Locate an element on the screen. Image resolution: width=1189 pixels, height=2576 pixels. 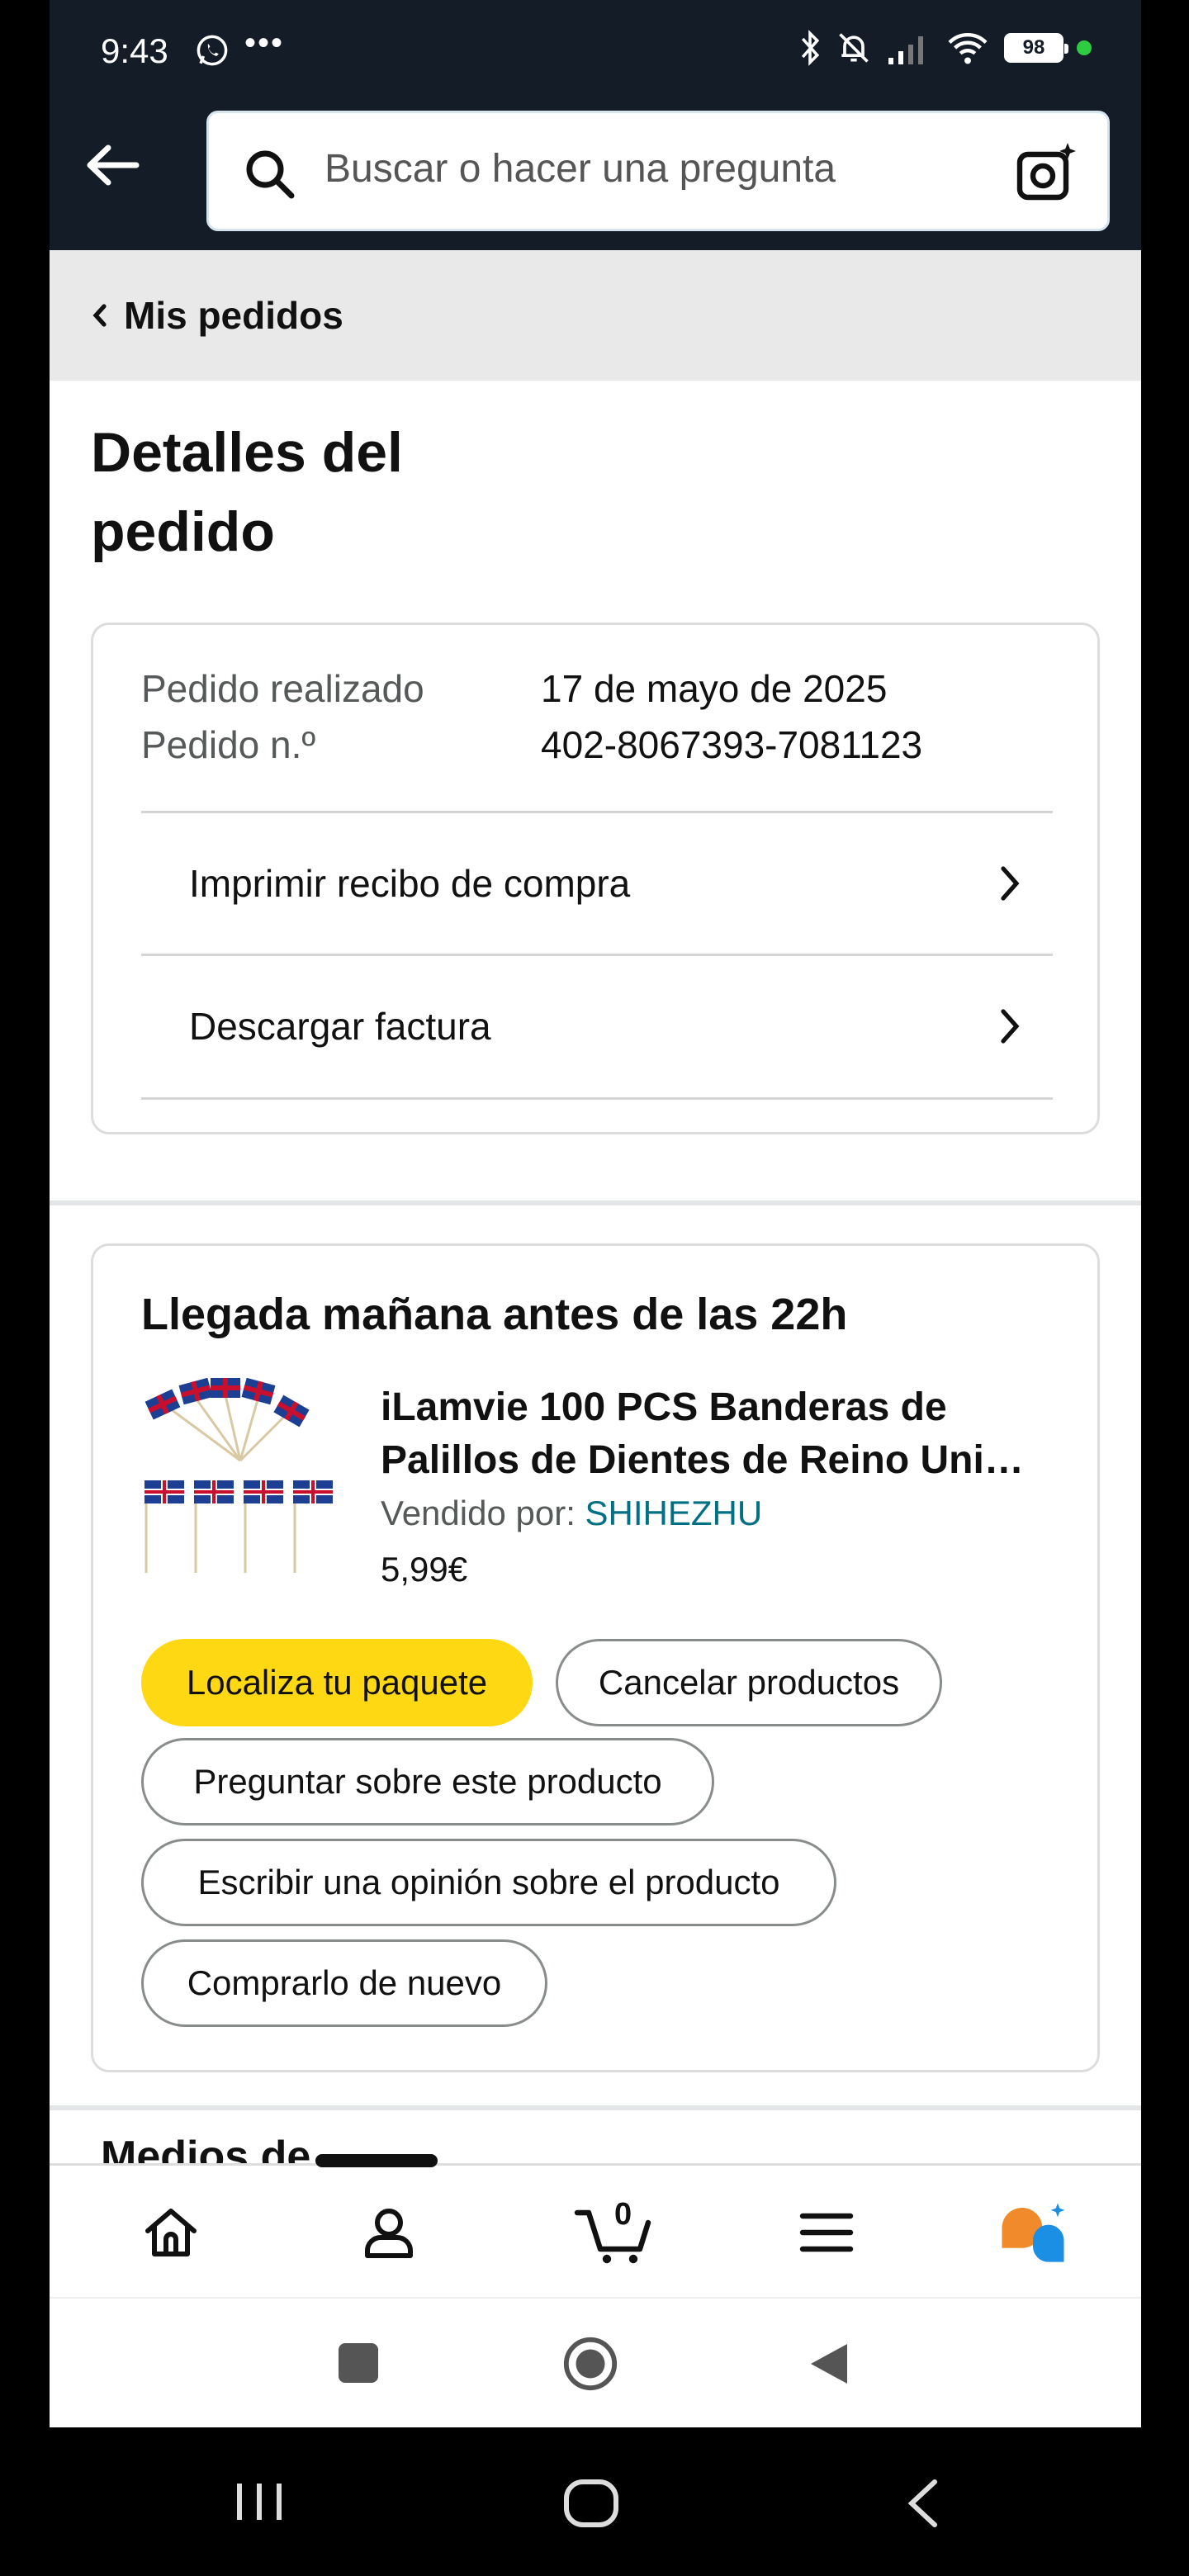
print-receipt-link: Imprimir recibo de compra is located at coordinates (597, 883).